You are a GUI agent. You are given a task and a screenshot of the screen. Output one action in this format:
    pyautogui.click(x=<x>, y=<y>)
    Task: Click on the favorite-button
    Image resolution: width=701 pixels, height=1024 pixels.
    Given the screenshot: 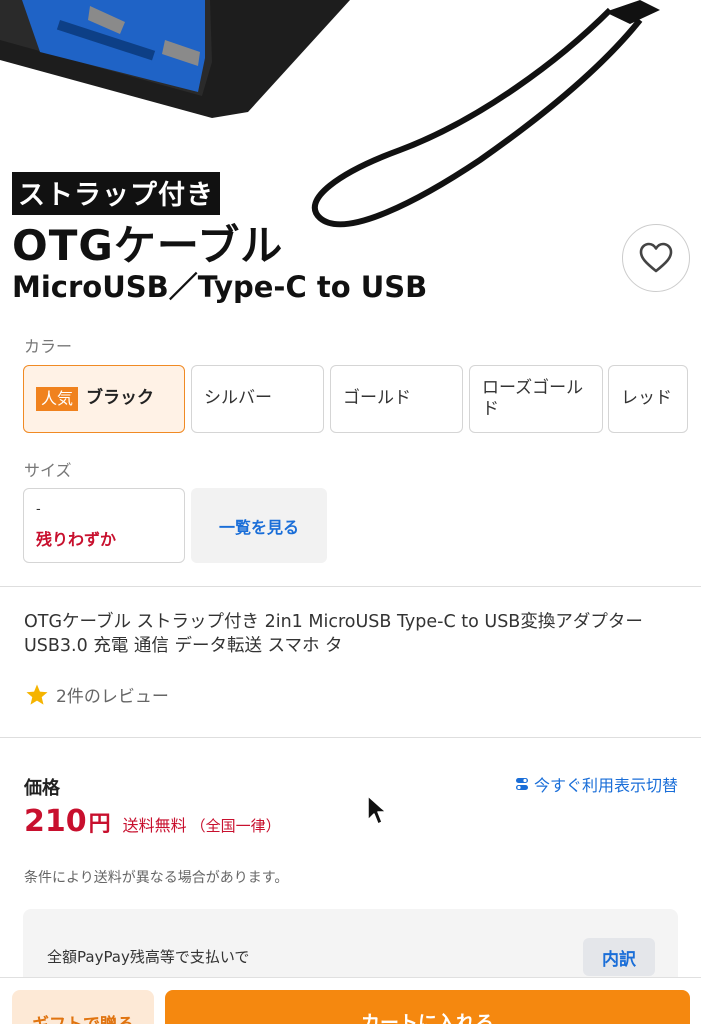 What is the action you would take?
    pyautogui.click(x=656, y=258)
    